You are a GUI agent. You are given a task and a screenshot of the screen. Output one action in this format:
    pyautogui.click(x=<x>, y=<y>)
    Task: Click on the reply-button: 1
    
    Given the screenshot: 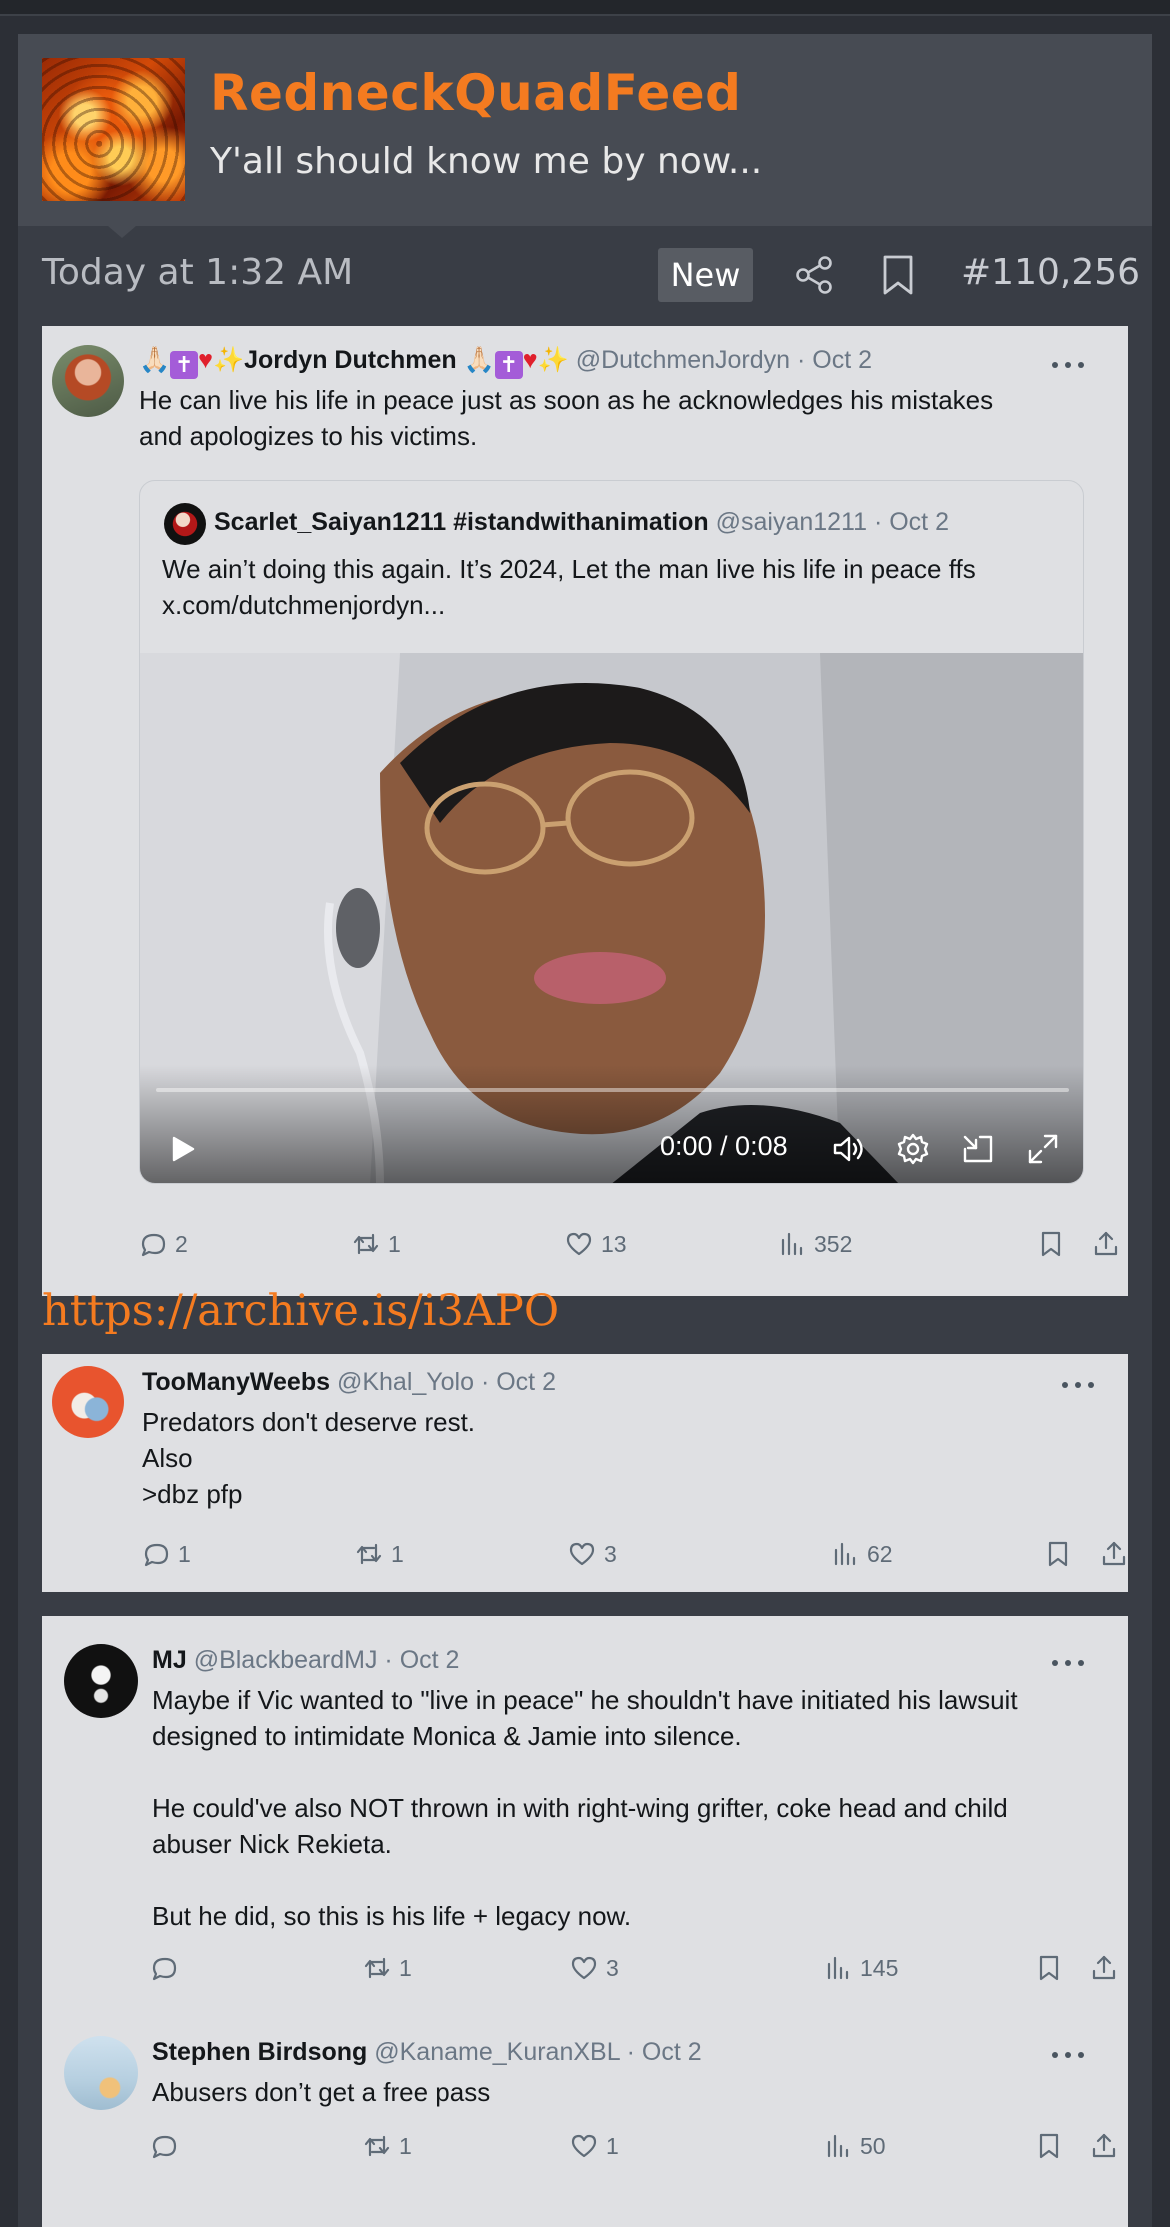 What is the action you would take?
    pyautogui.click(x=166, y=1554)
    